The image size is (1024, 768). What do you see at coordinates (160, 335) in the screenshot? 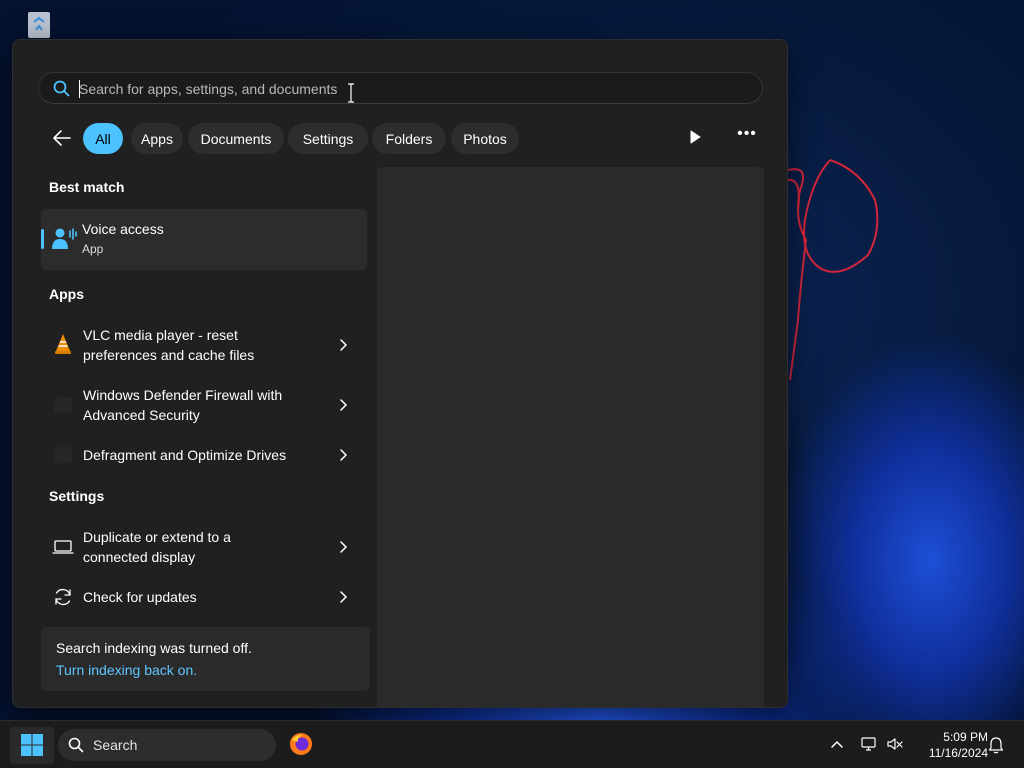
I see `app-result-line1: VLC media player - reset` at bounding box center [160, 335].